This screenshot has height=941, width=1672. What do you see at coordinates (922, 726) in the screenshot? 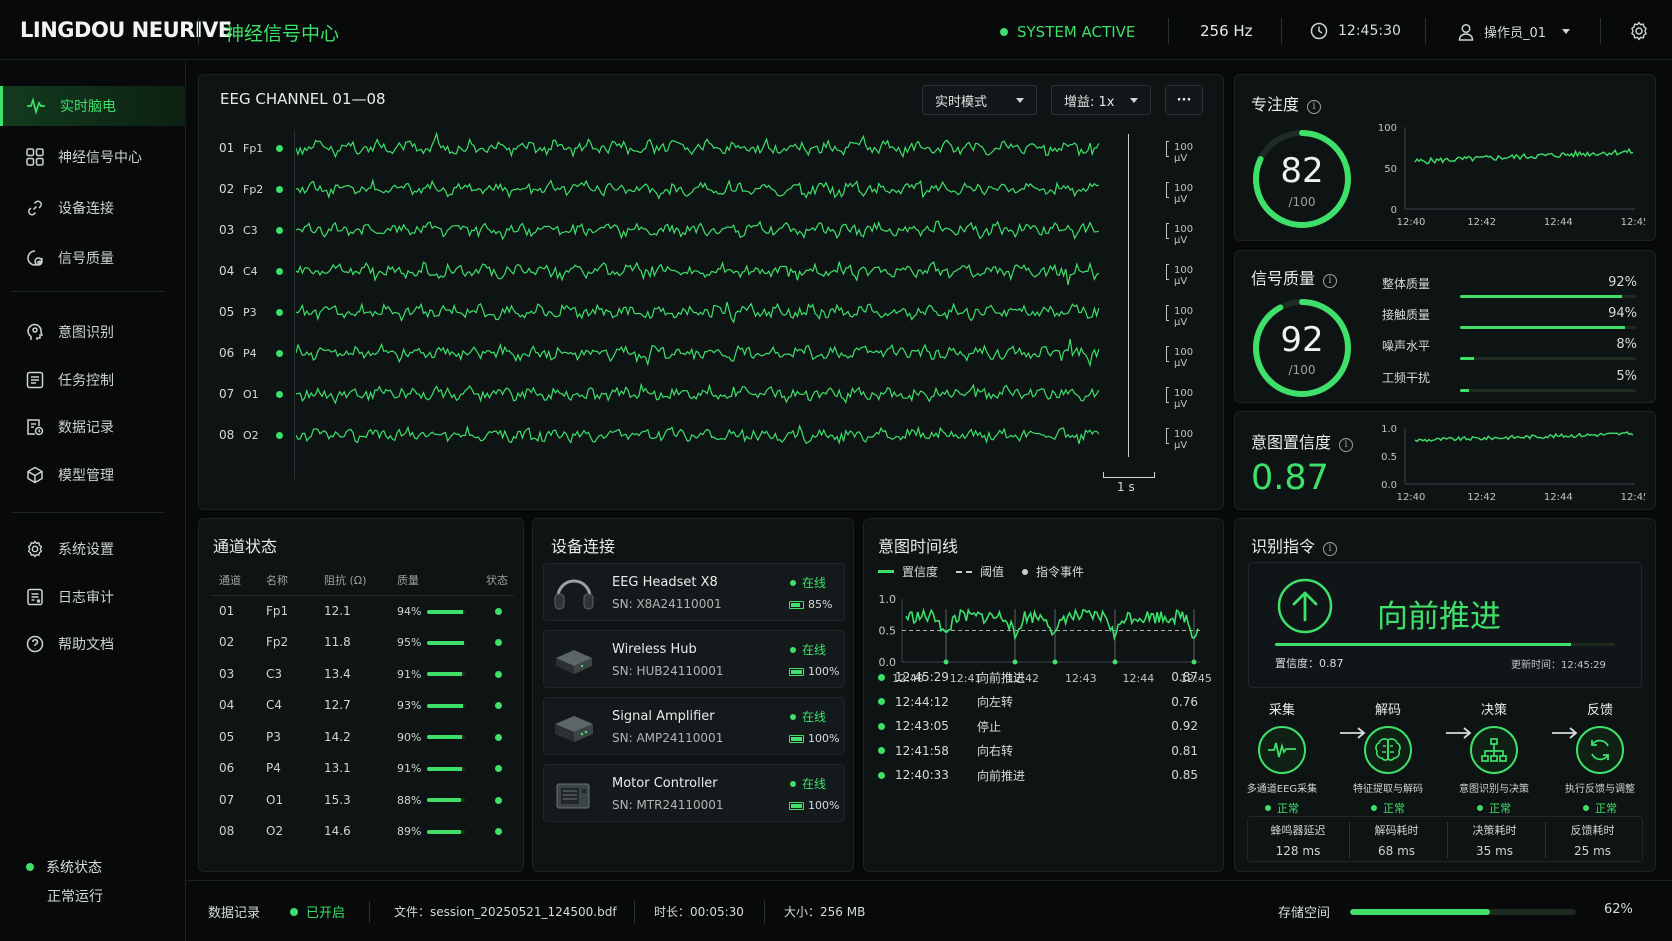
I see `event-time: 12:43:05` at bounding box center [922, 726].